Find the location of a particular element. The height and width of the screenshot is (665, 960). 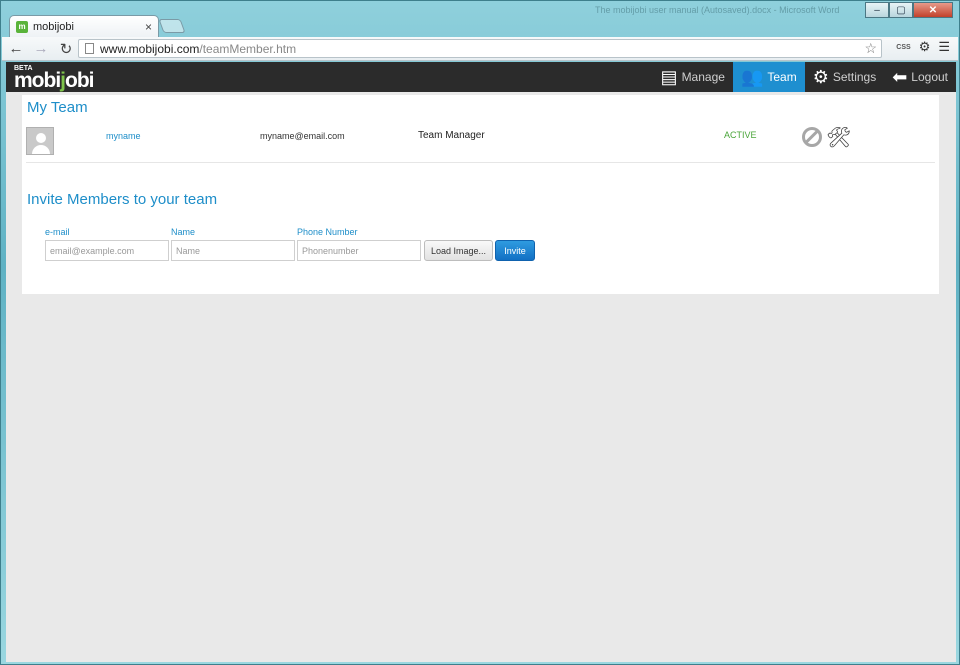

address-bar: www.mobijobi.com /teamMember.htm ☆ is located at coordinates (480, 48).